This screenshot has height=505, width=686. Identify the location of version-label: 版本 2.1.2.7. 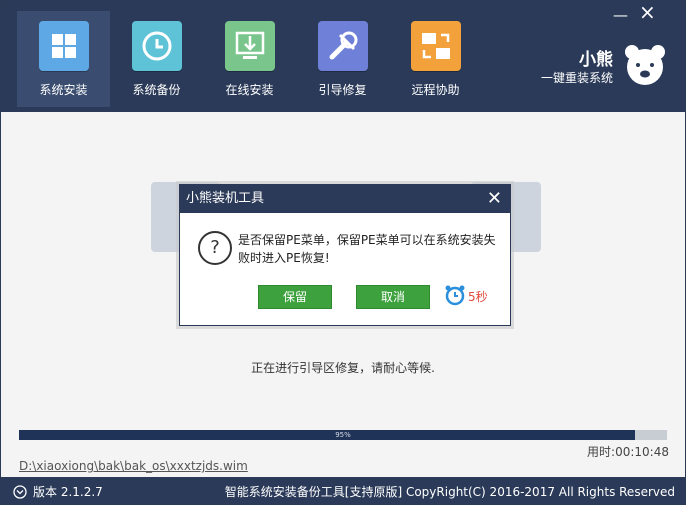
(68, 492).